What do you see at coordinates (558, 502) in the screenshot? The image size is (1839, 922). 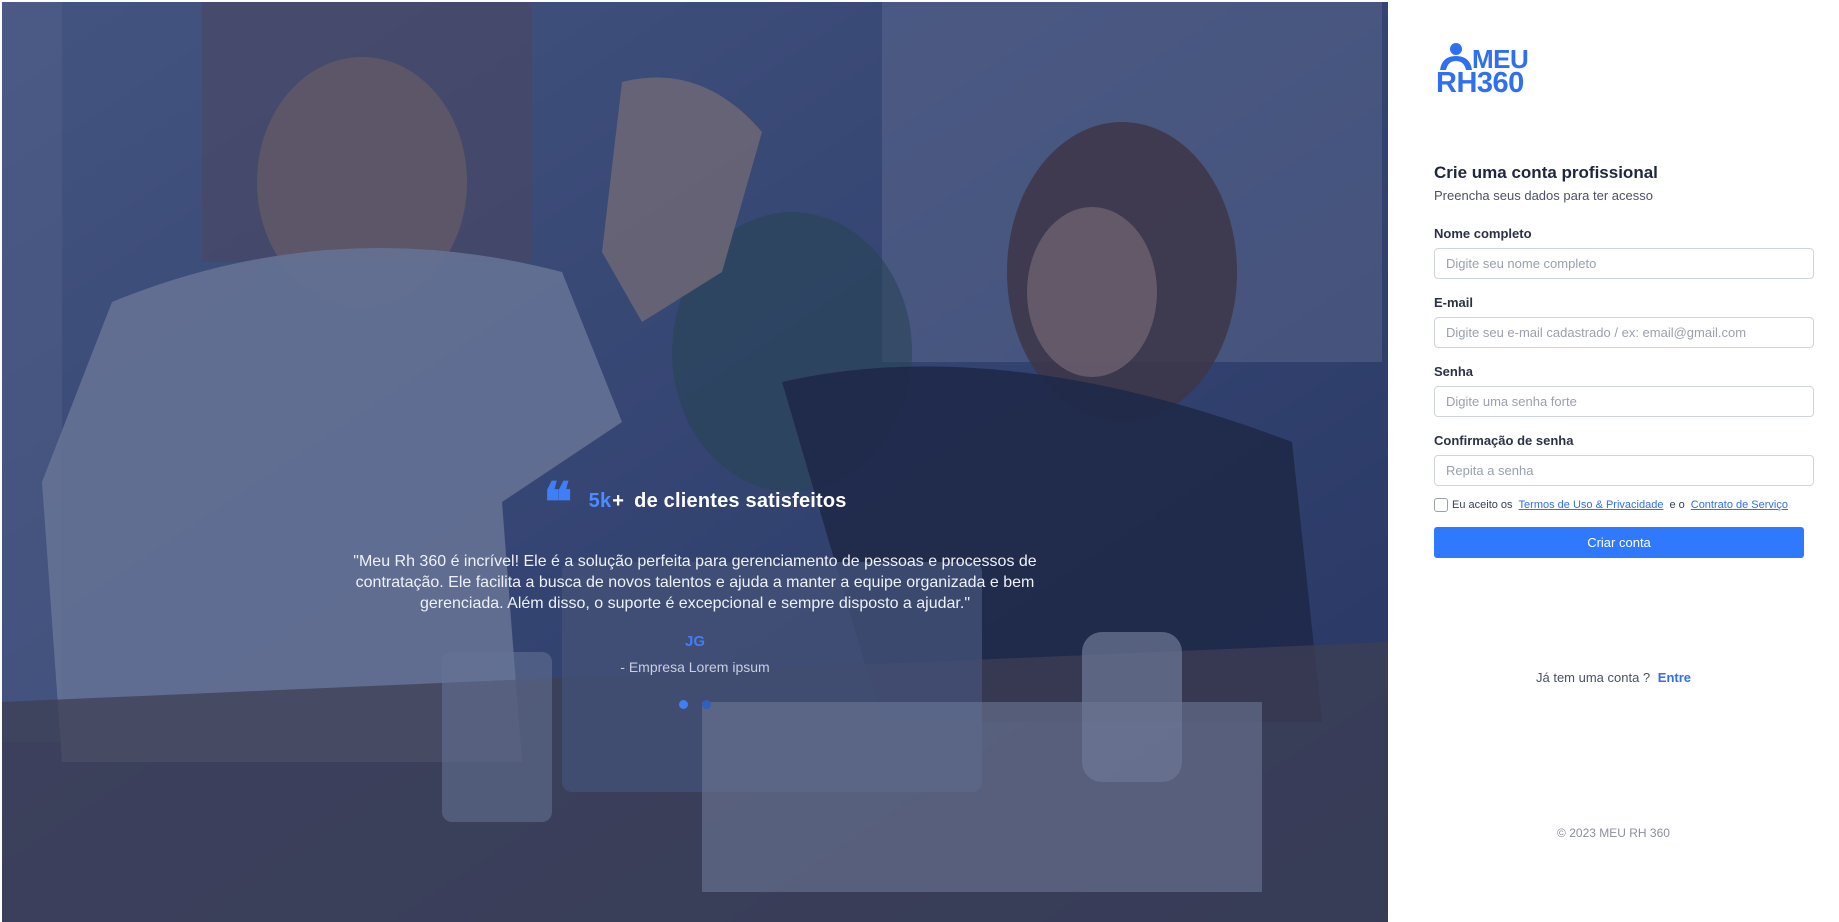 I see `quote-icon: ❝` at bounding box center [558, 502].